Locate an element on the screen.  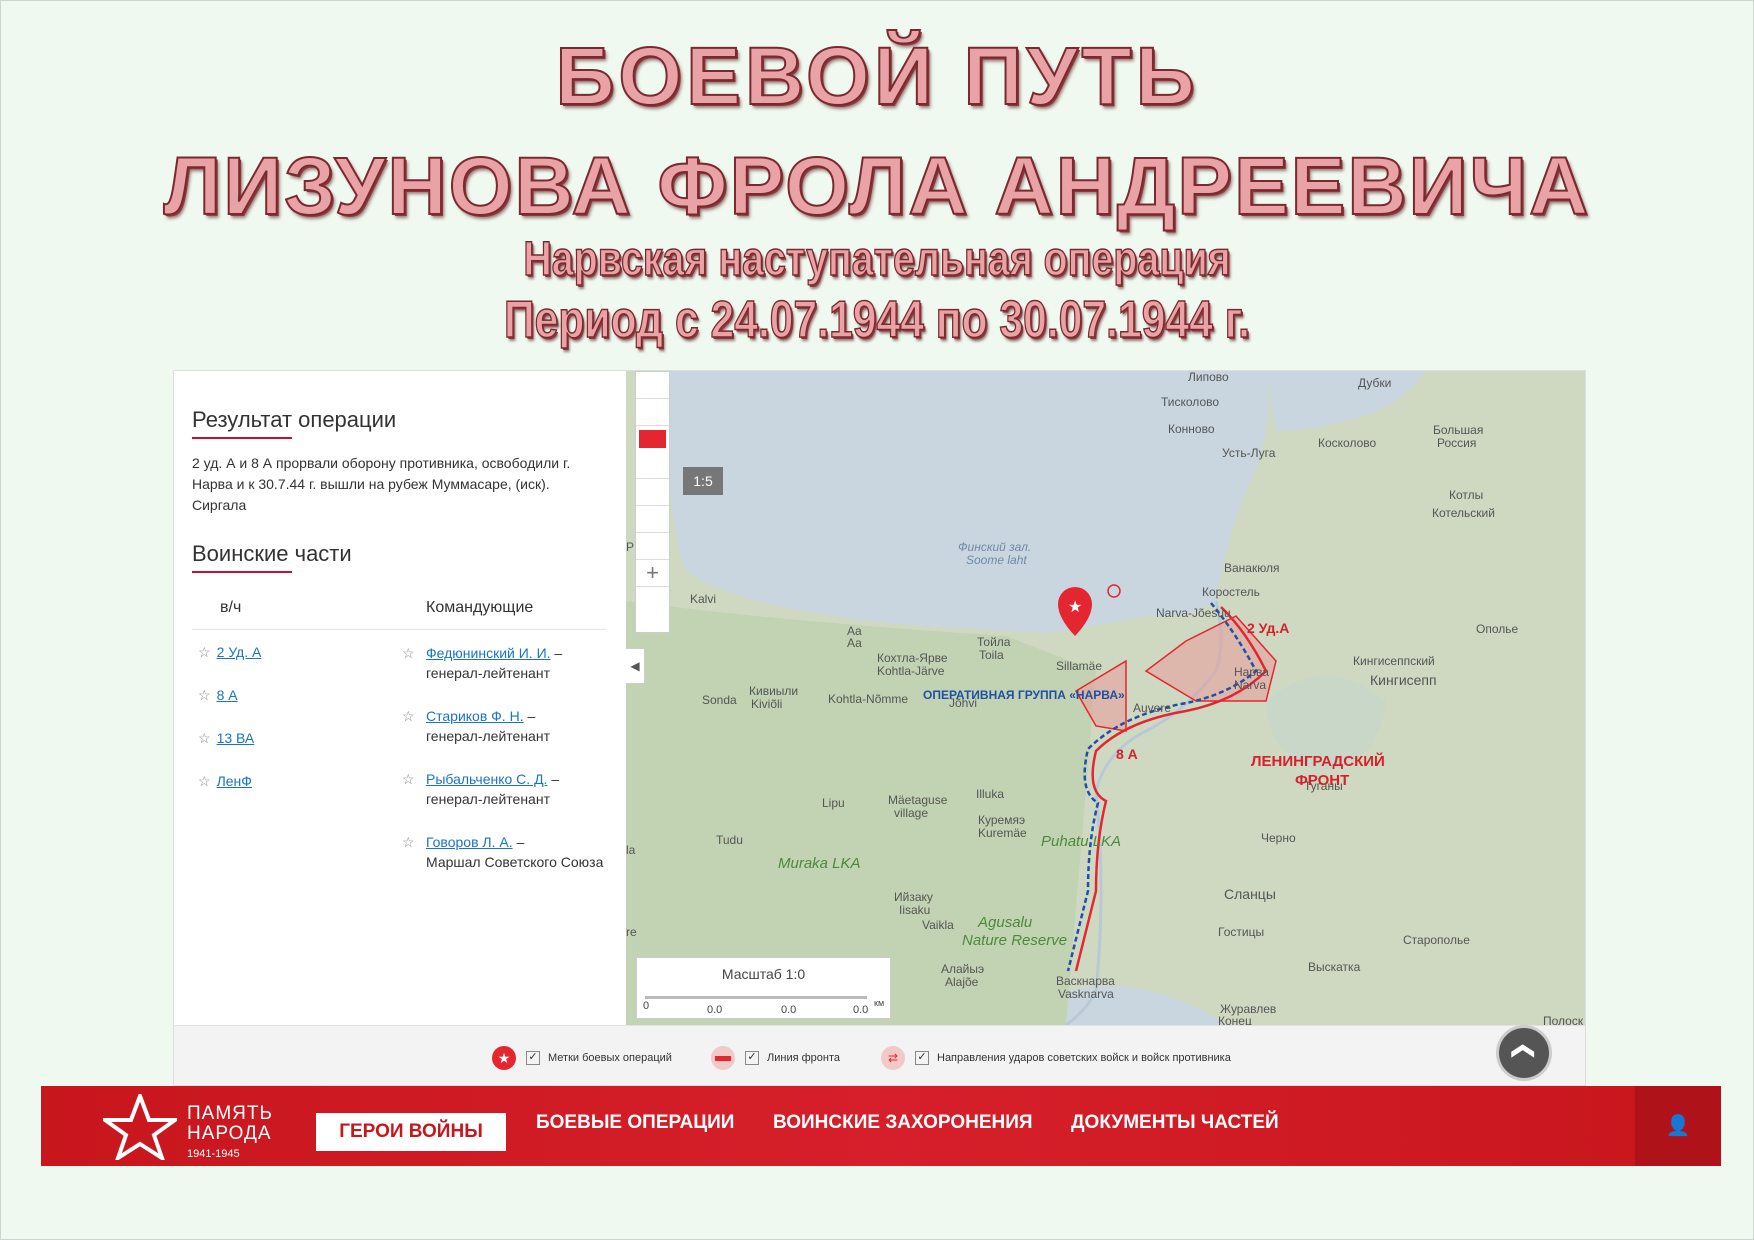
map-label: Дубки is located at coordinates (1375, 383).